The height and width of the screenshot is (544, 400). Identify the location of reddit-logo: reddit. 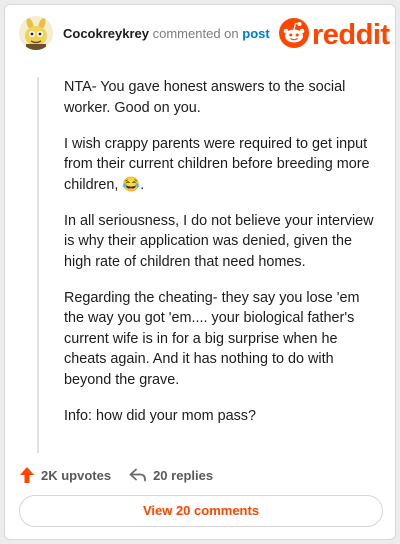
(334, 35).